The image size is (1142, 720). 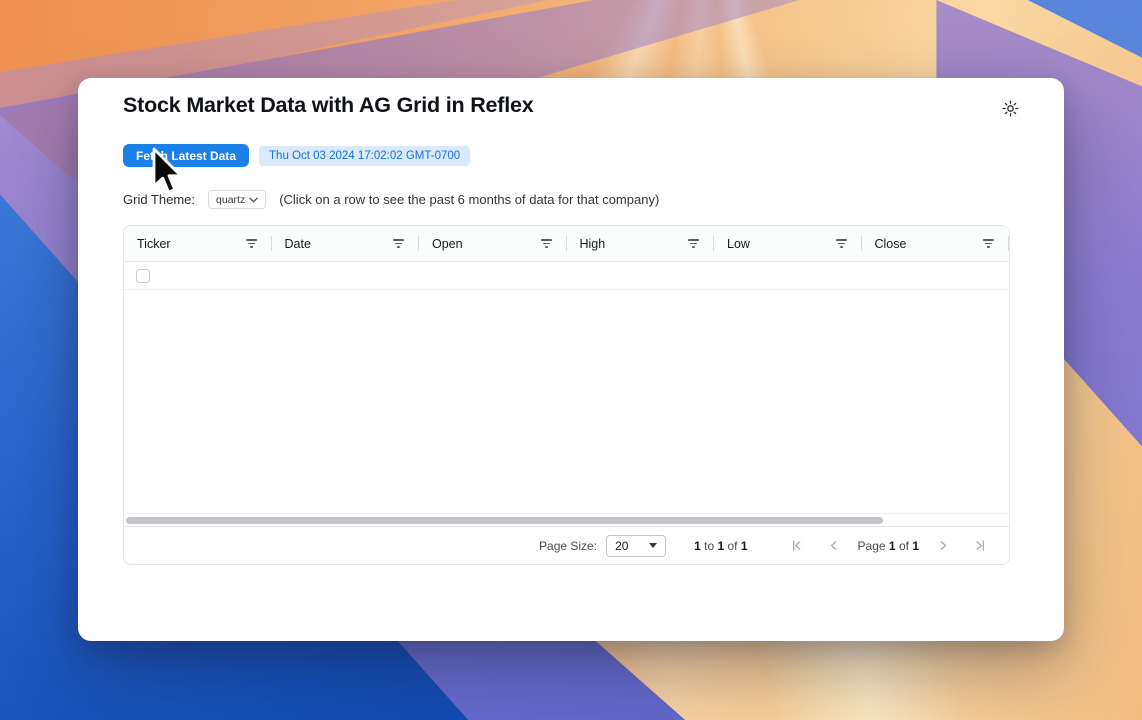 I want to click on first-page-icon, so click(x=796, y=545).